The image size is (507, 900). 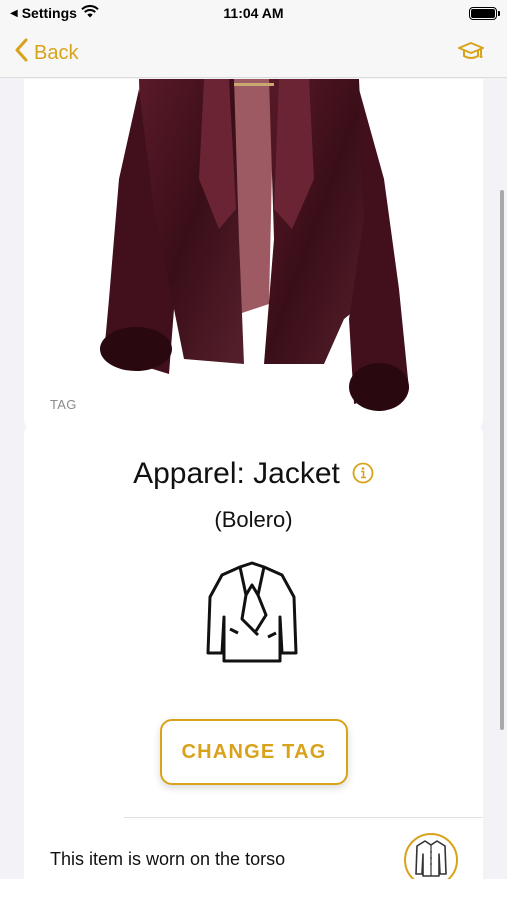 What do you see at coordinates (21, 53) in the screenshot?
I see `chevron-left-icon` at bounding box center [21, 53].